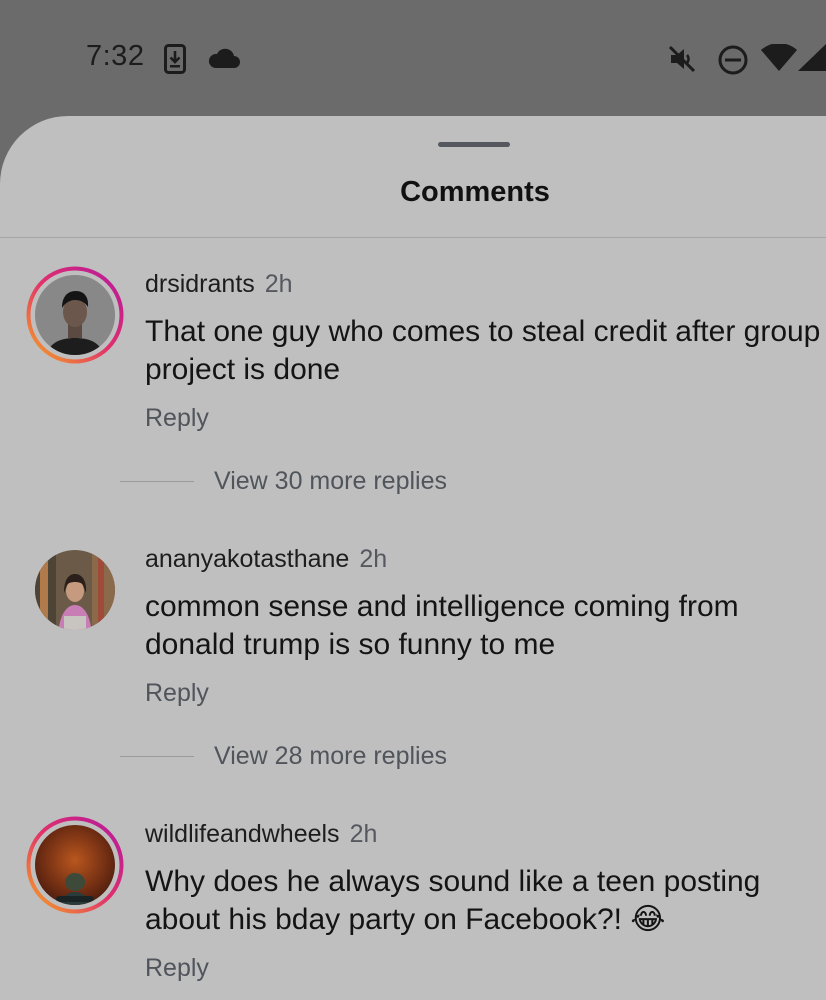 The image size is (826, 1000). I want to click on download-icon, so click(175, 61).